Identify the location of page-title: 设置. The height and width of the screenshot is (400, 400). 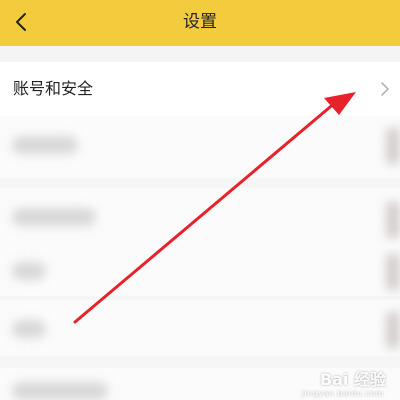
(200, 22).